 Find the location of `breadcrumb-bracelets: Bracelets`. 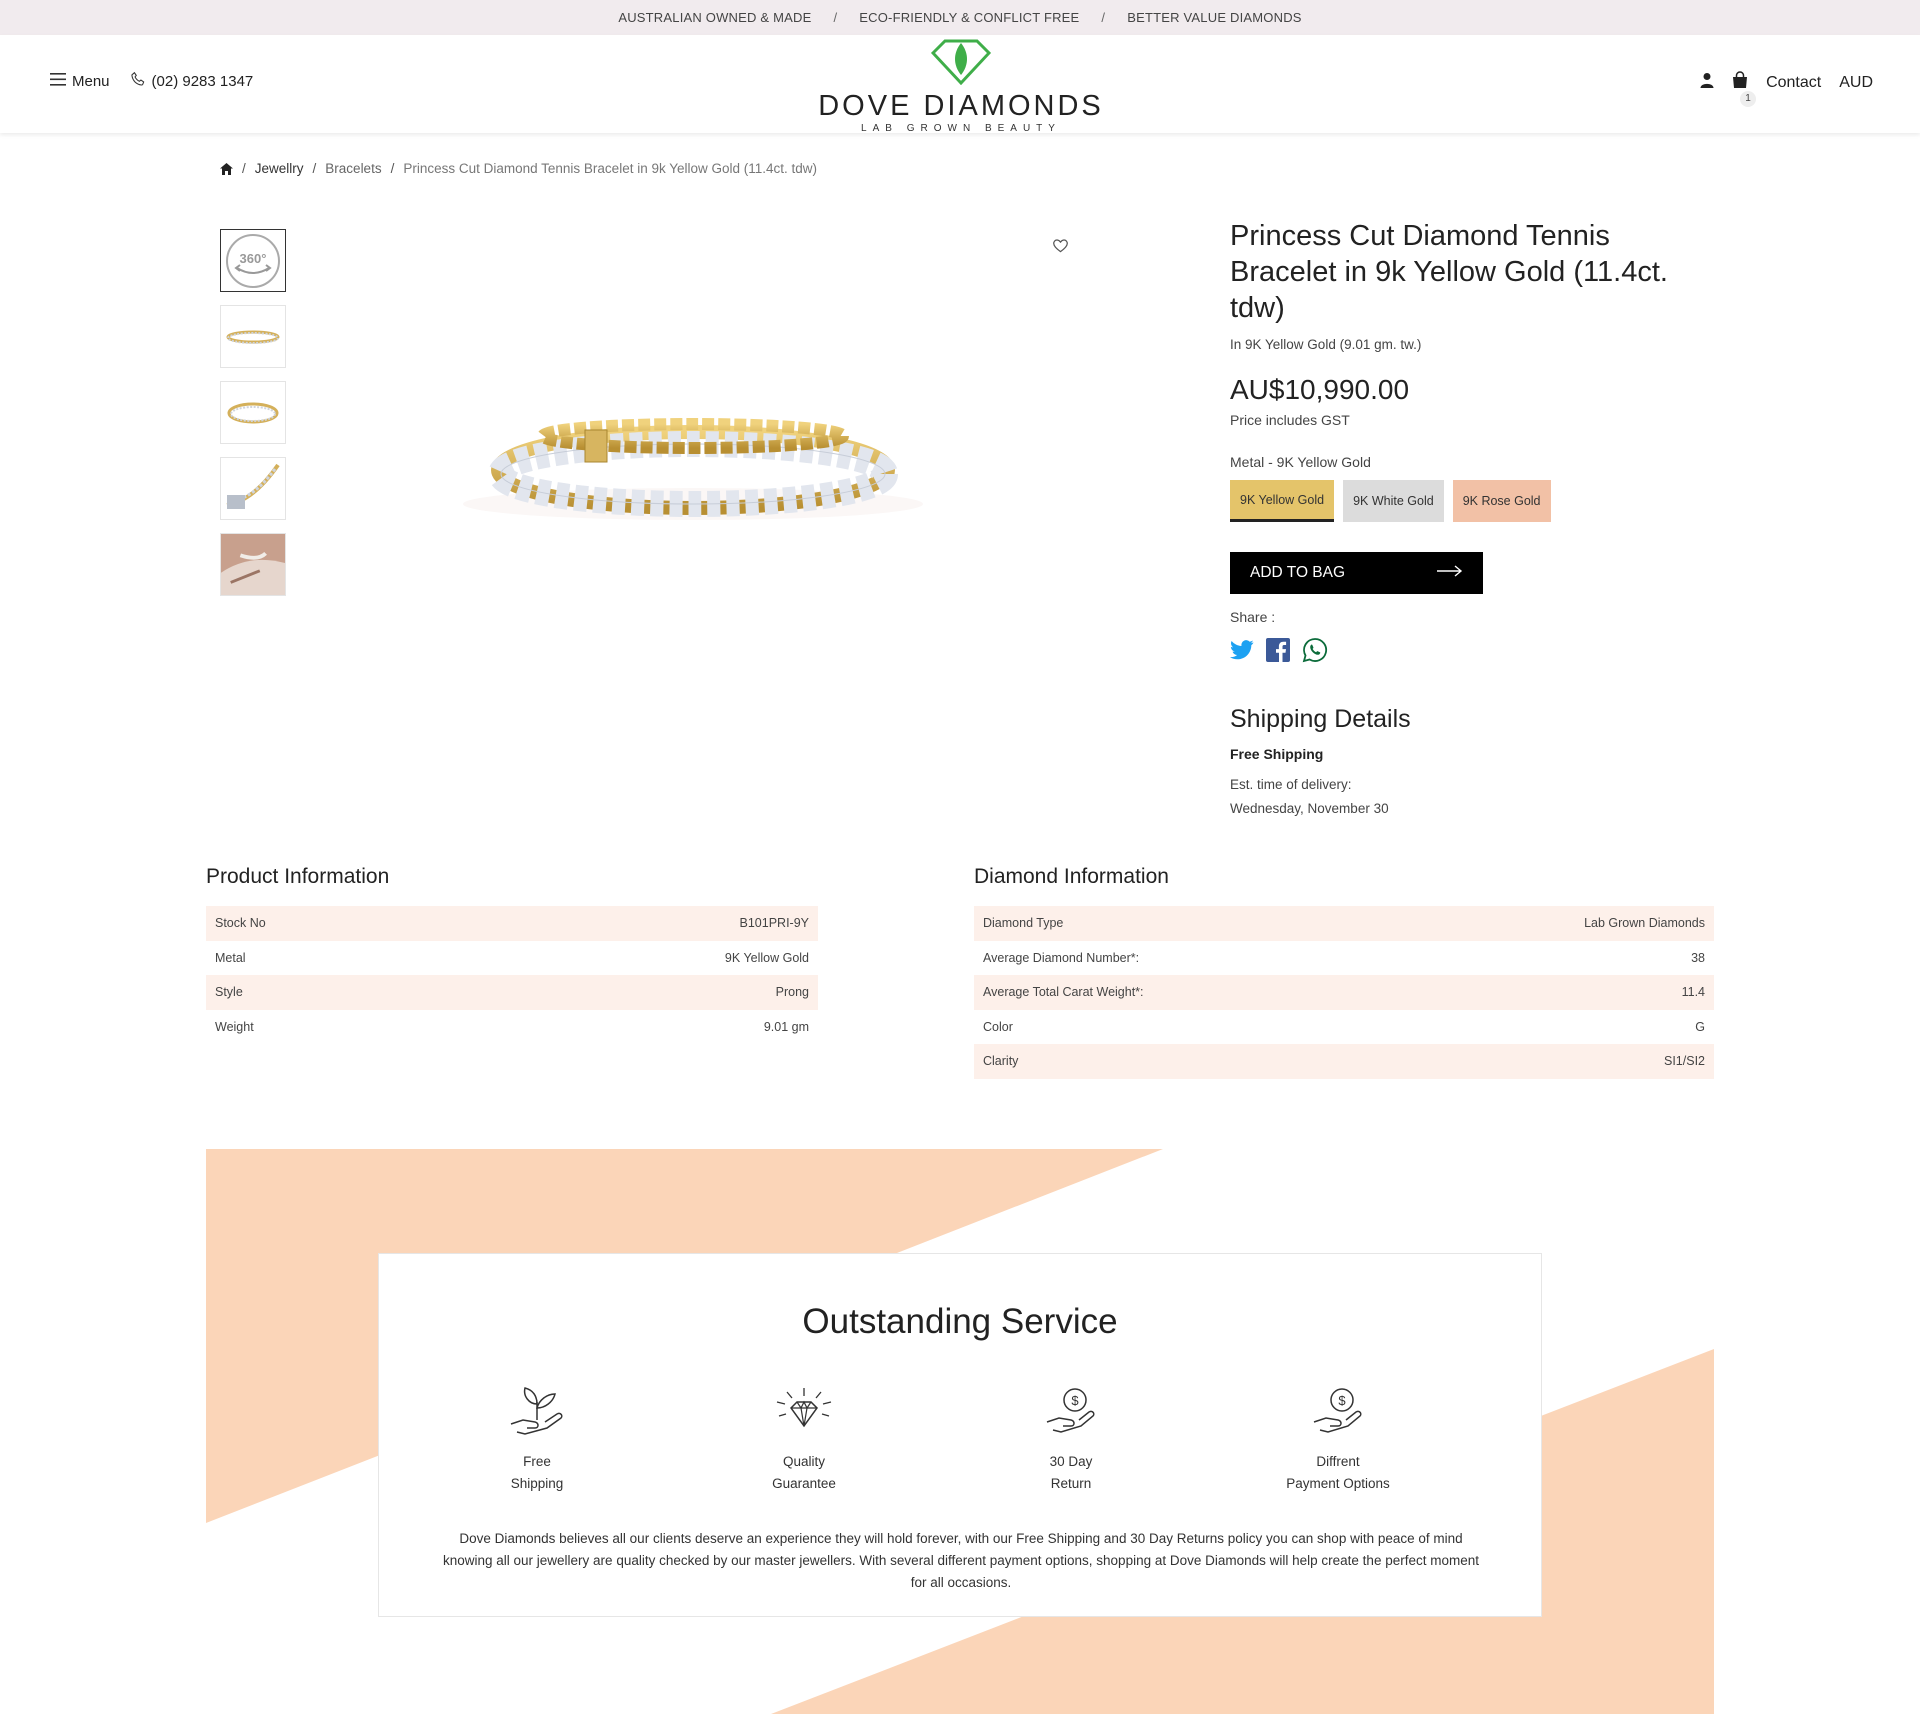

breadcrumb-bracelets: Bracelets is located at coordinates (353, 168).